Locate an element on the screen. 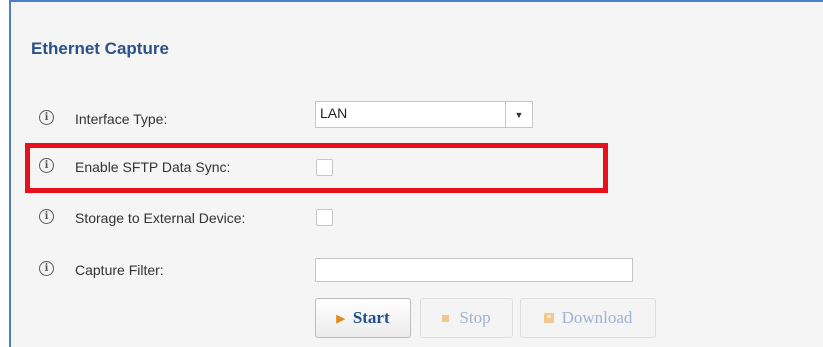 Image resolution: width=823 pixels, height=347 pixels. stop-button-label: Stop is located at coordinates (475, 317).